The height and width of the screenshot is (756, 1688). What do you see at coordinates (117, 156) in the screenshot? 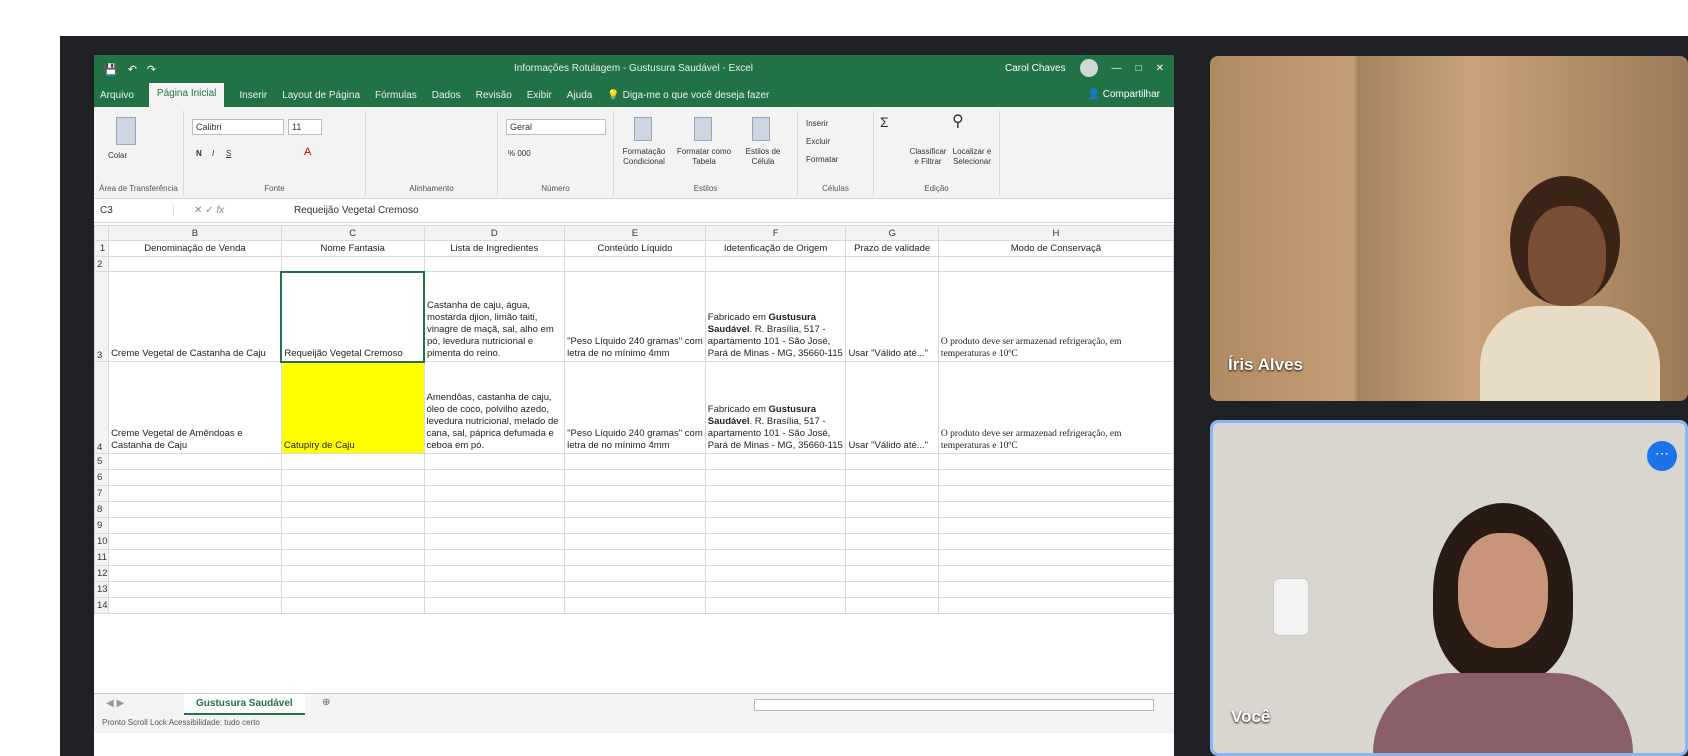
I see `paste-label: Colar` at bounding box center [117, 156].